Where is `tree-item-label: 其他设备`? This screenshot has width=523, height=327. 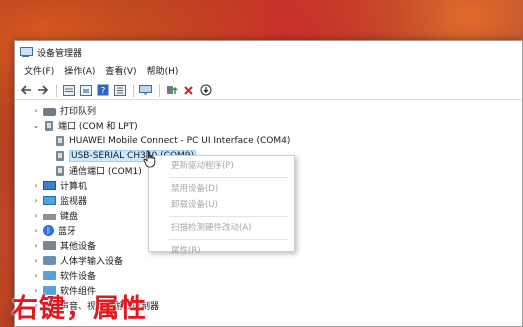 tree-item-label: 其他设备 is located at coordinates (78, 247).